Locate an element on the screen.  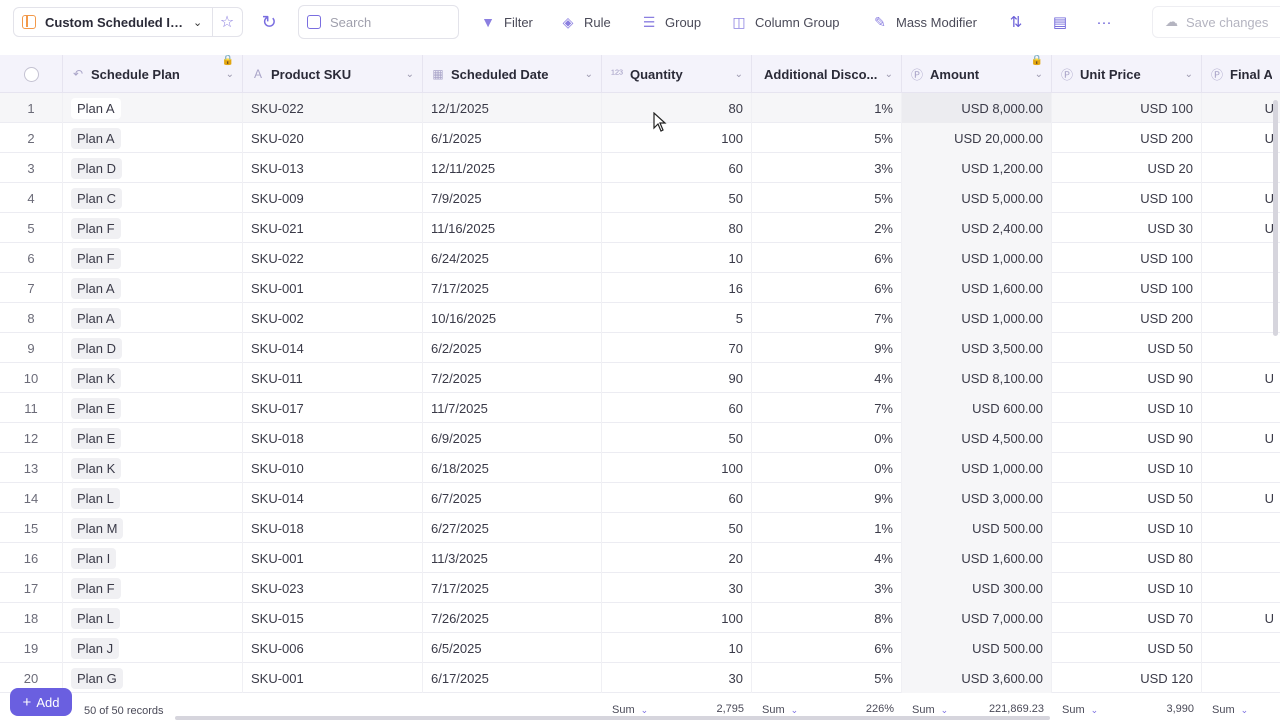
scheduled-date-cell: 6/9/2025 is located at coordinates (512, 438).